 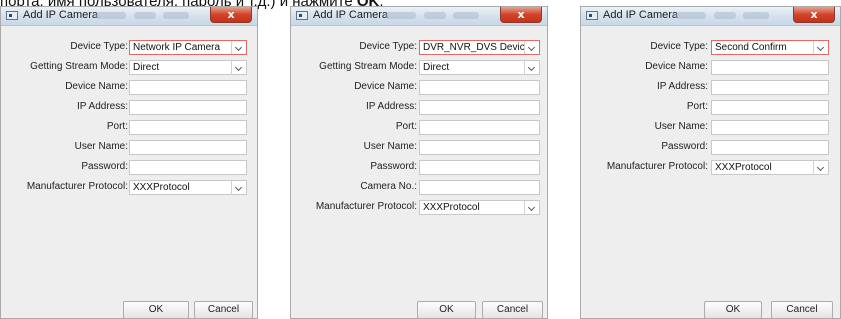 I want to click on form-row: Password:, so click(x=130, y=167).